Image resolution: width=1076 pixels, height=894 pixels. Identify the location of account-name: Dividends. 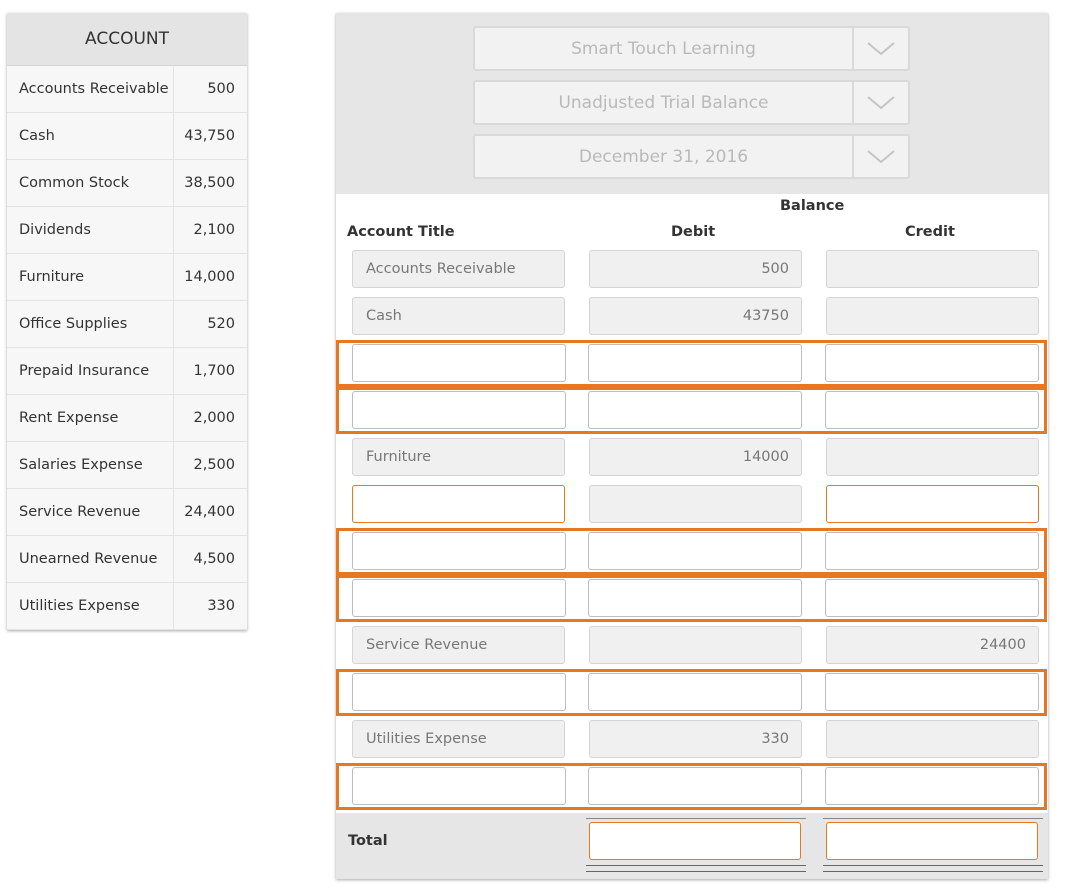
(90, 230).